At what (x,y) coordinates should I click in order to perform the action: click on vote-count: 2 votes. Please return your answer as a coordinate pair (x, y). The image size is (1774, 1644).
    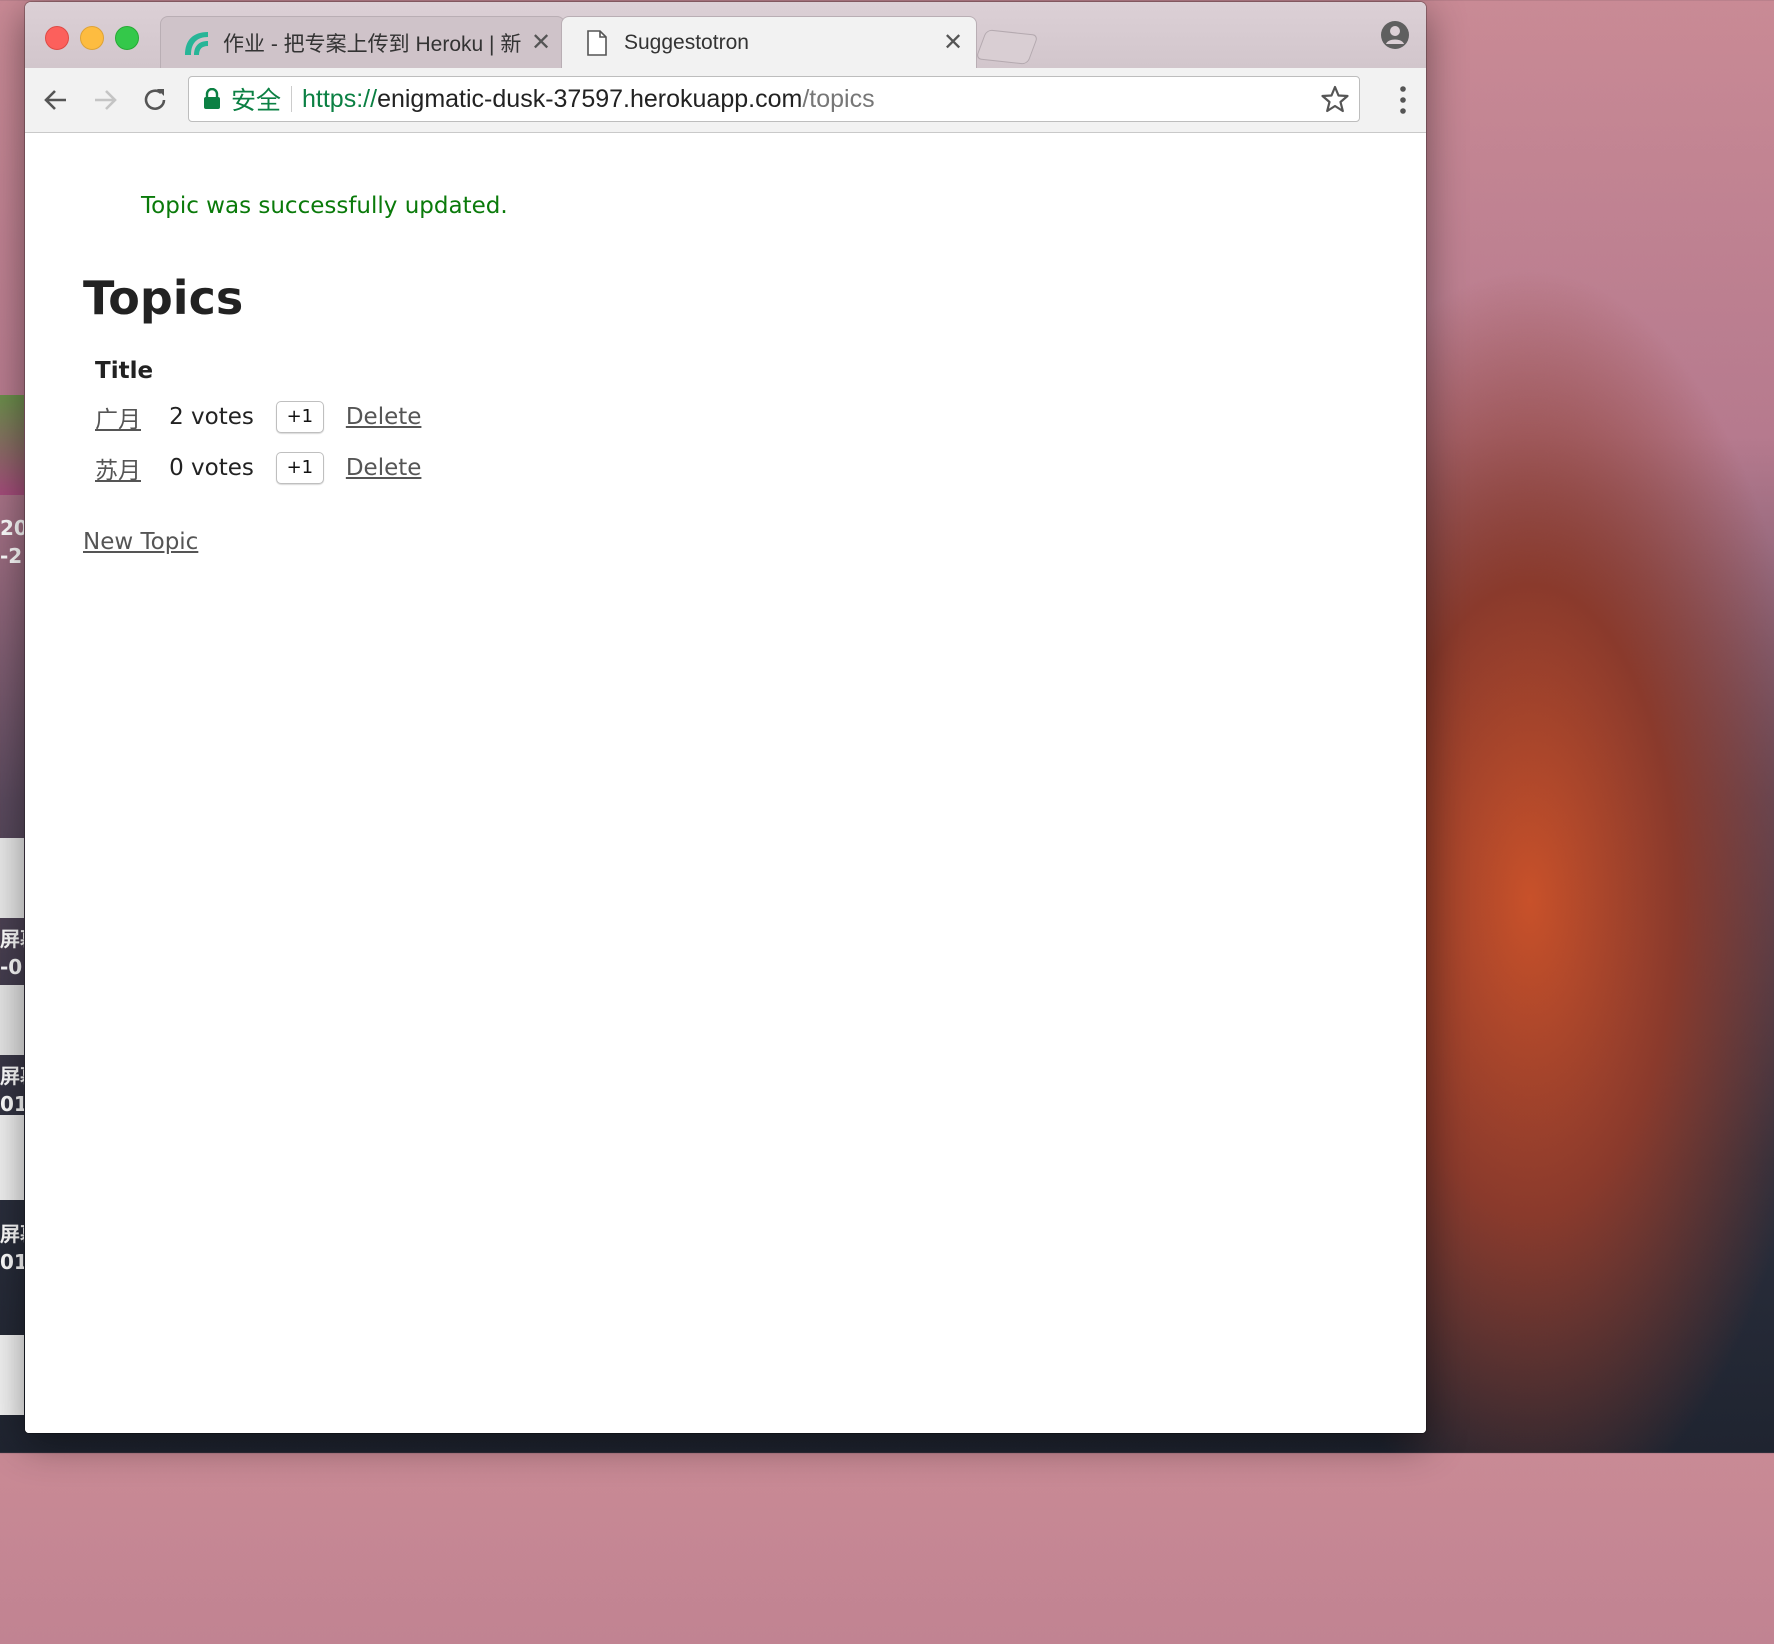
    Looking at the image, I should click on (211, 416).